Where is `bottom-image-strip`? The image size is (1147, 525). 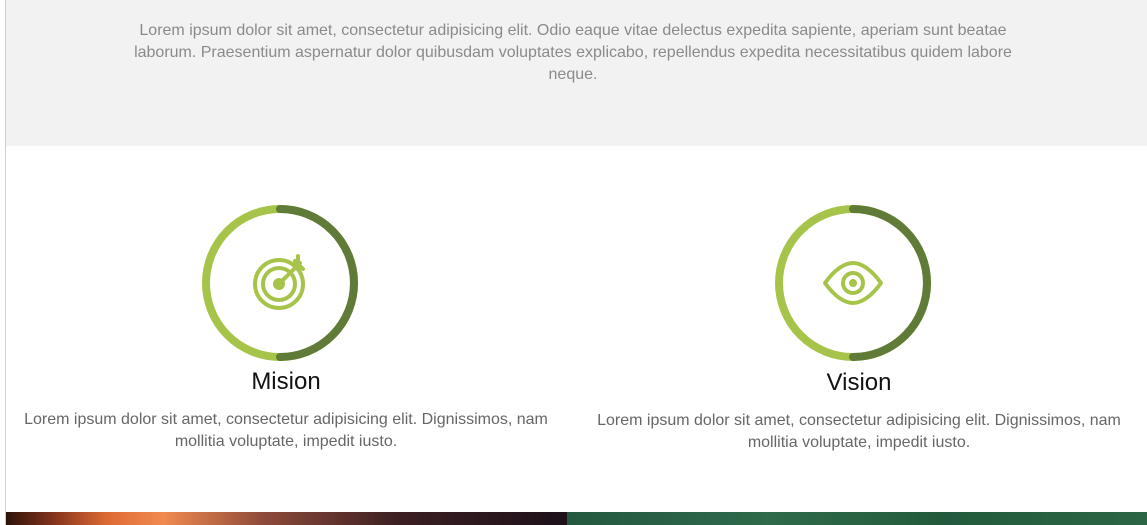
bottom-image-strip is located at coordinates (576, 518).